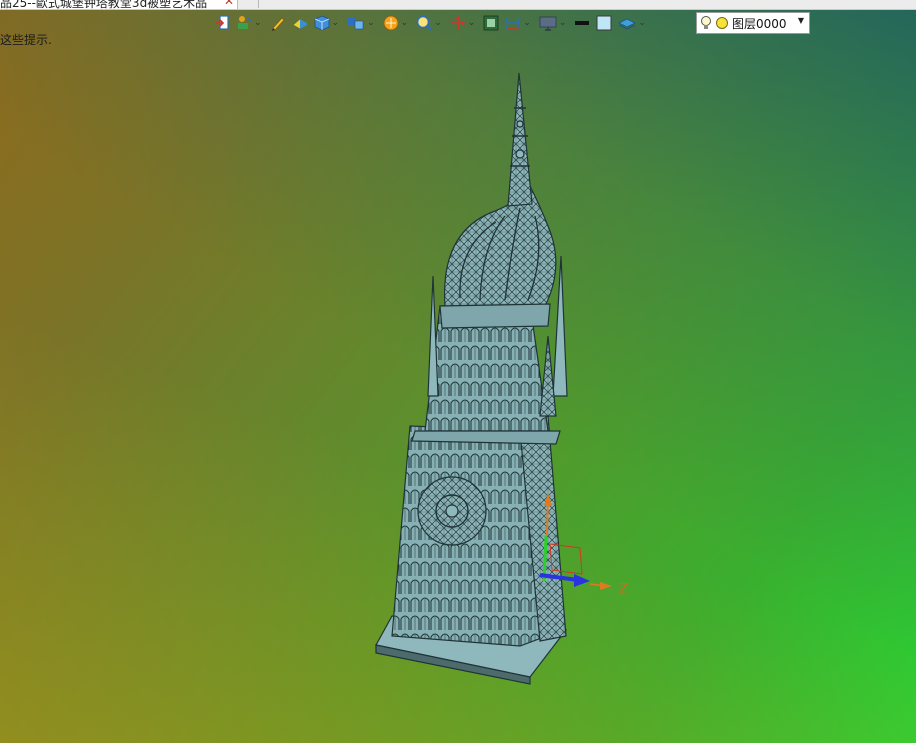 This screenshot has width=916, height=743. I want to click on tab-separator, so click(258, 4).